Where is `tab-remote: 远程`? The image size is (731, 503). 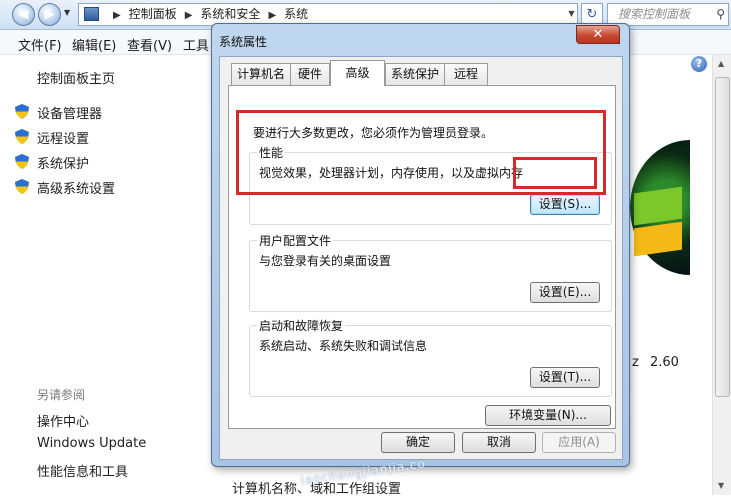
tab-remote: 远程 is located at coordinates (466, 74).